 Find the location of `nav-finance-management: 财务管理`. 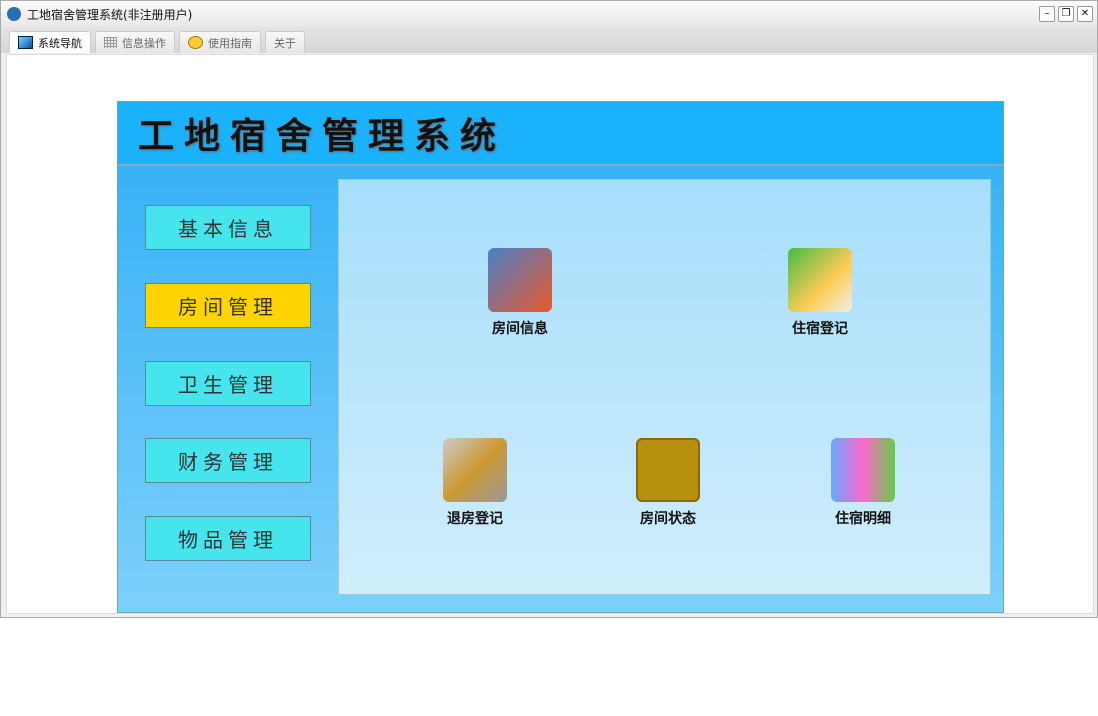

nav-finance-management: 财务管理 is located at coordinates (228, 460).